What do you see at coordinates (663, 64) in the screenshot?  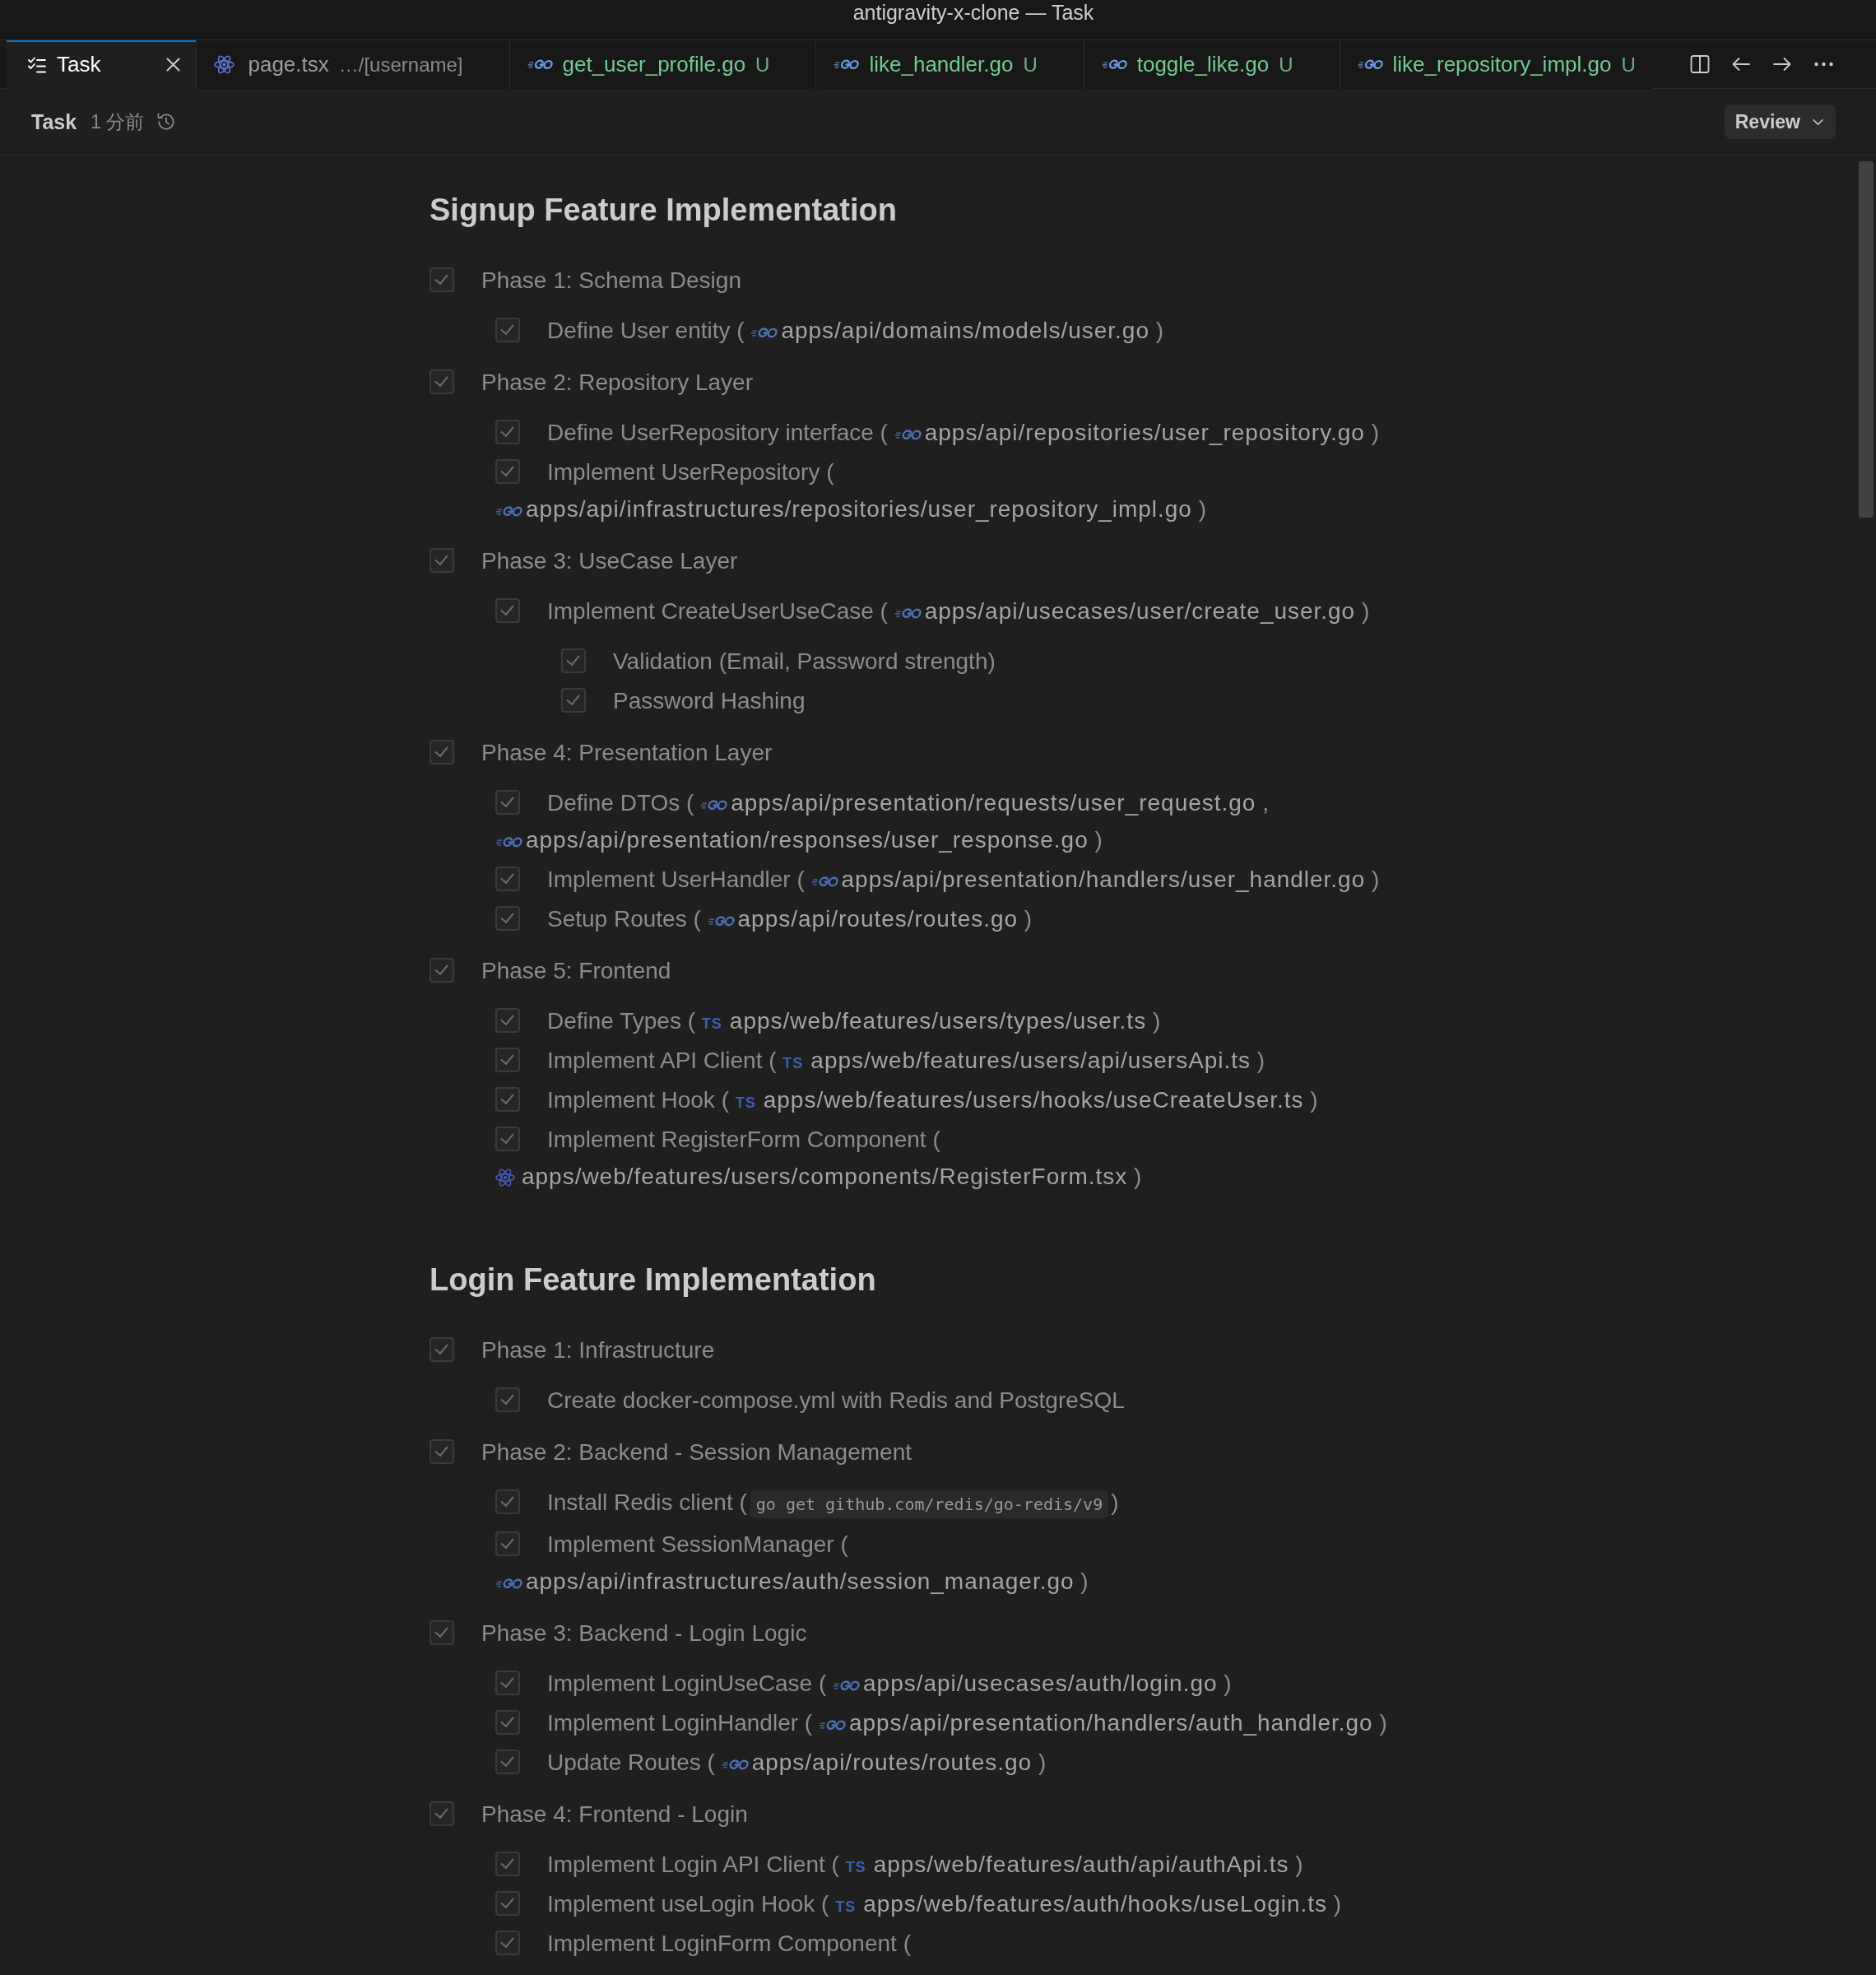 I see `editor-tab: get_user_profile.go U` at bounding box center [663, 64].